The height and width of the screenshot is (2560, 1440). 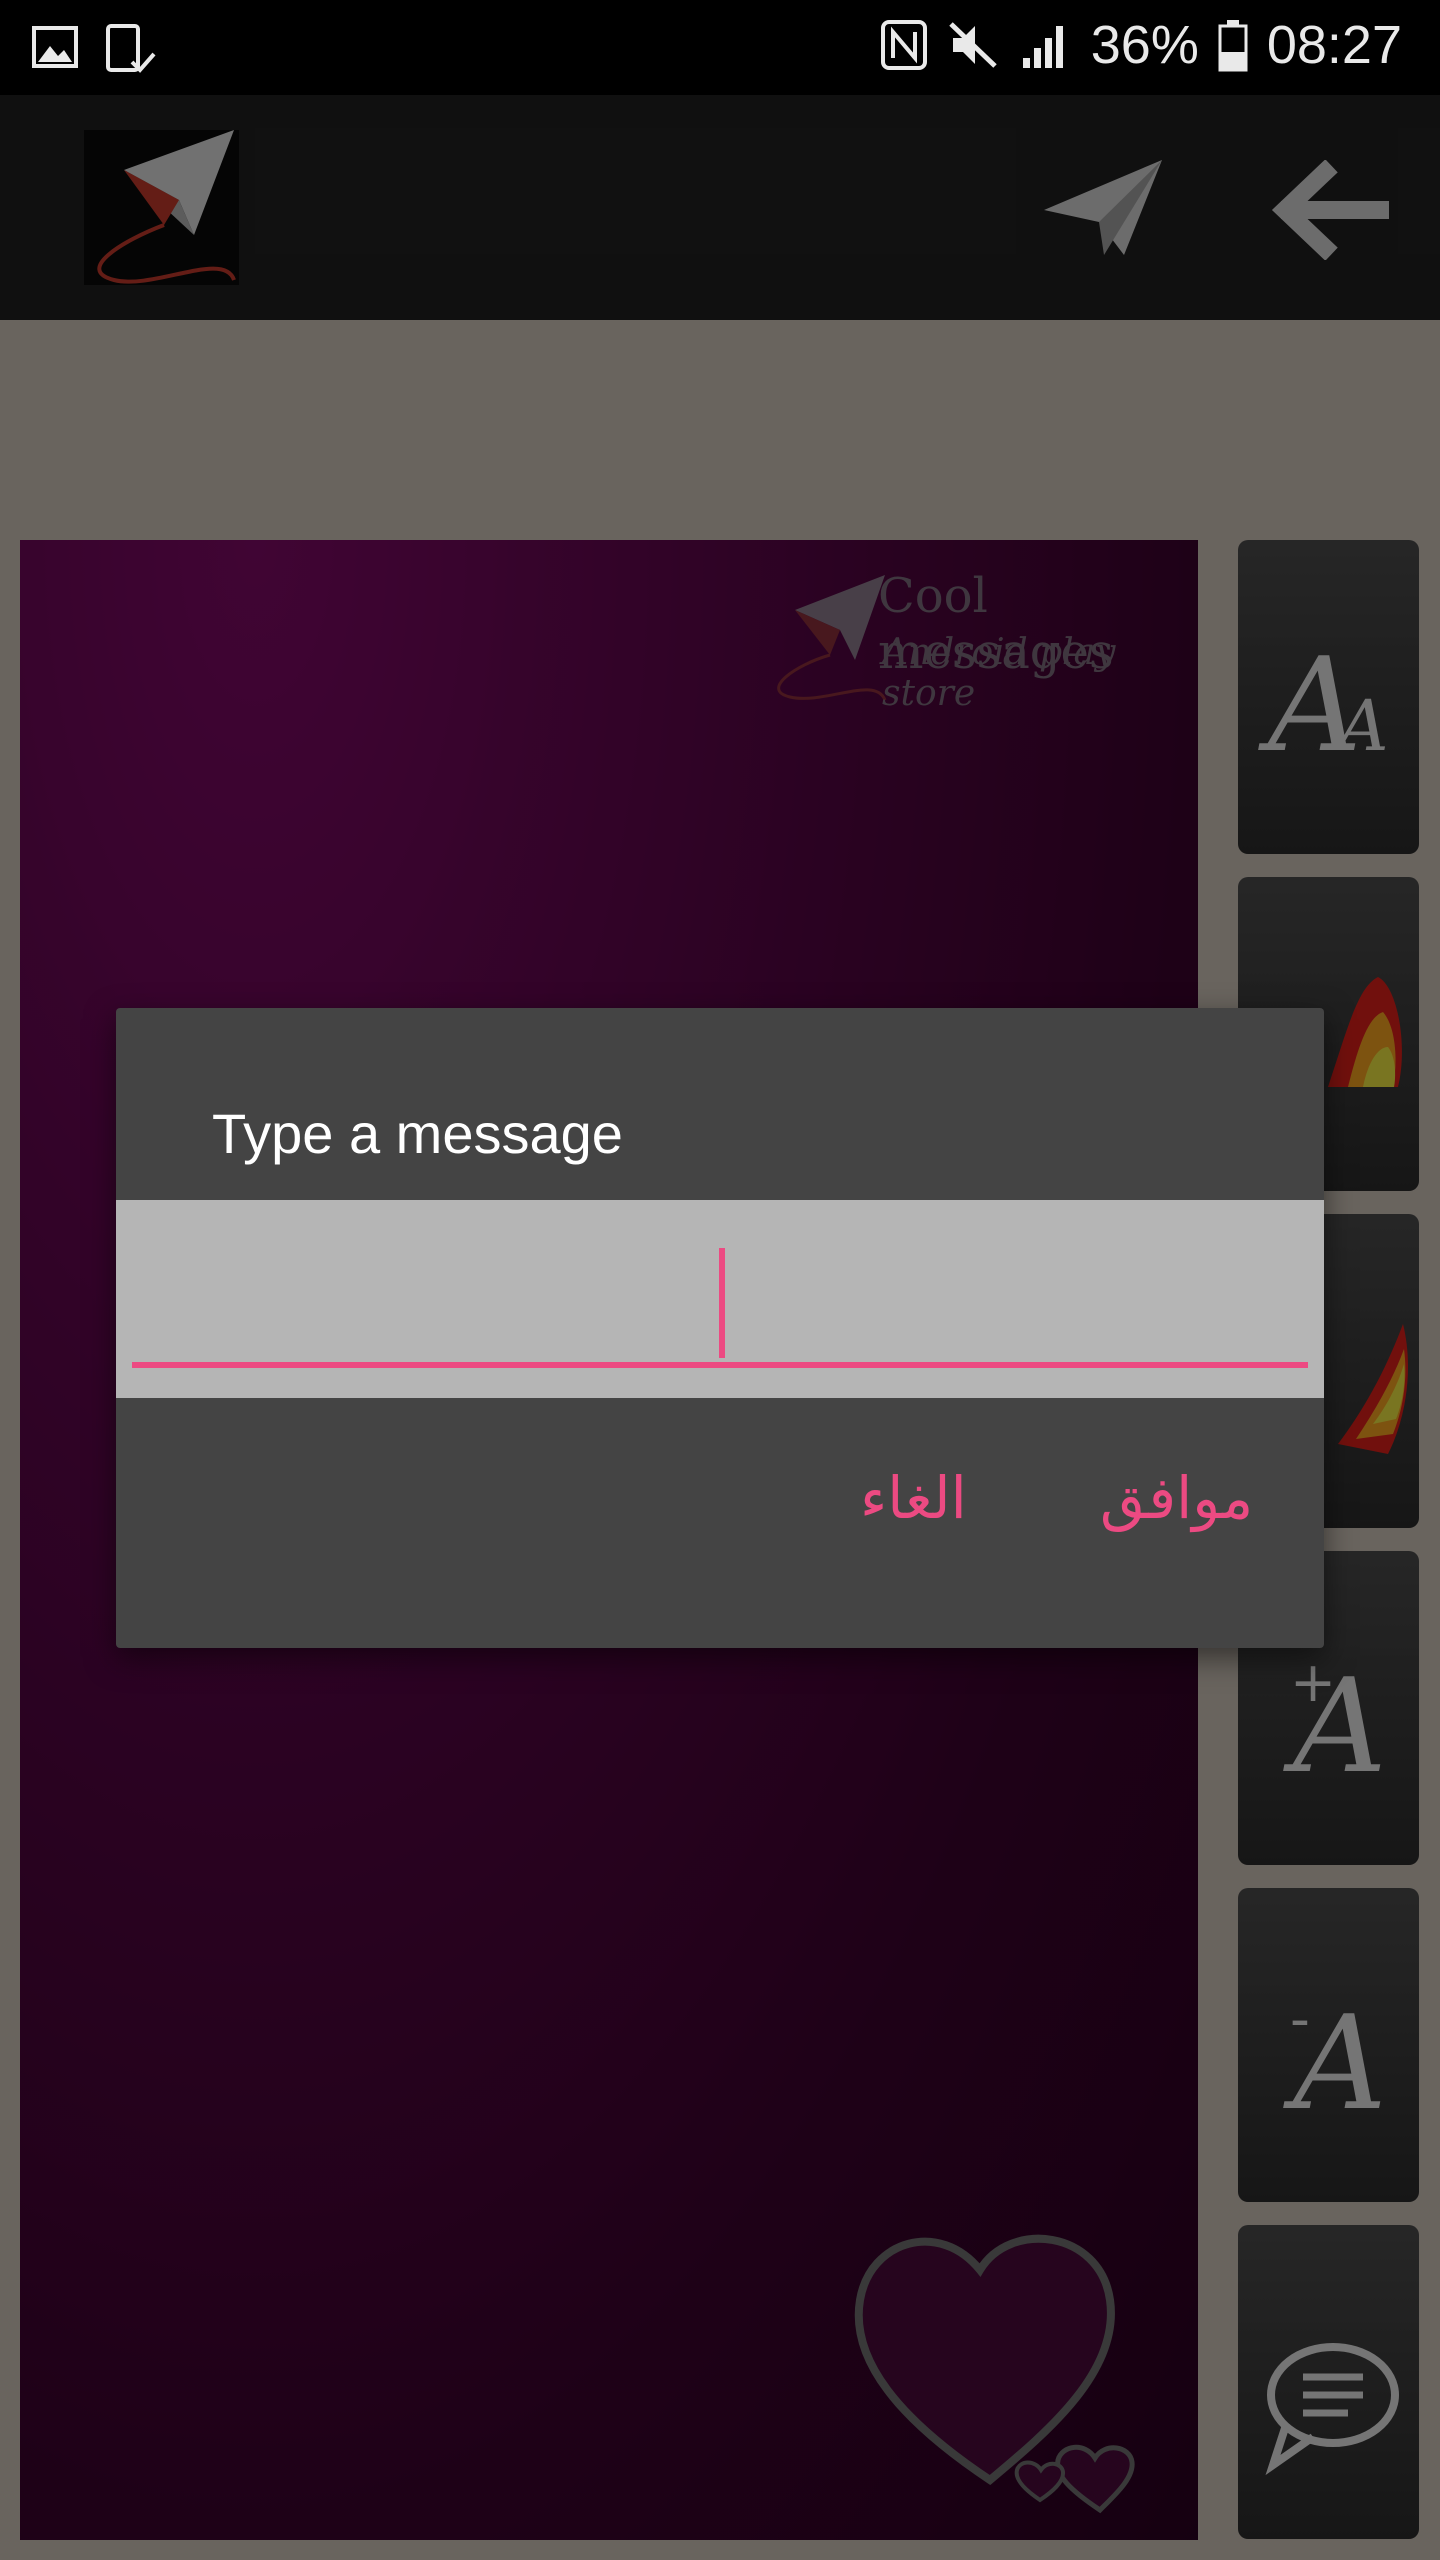 I want to click on message-bubble-icon, so click(x=1332, y=2409).